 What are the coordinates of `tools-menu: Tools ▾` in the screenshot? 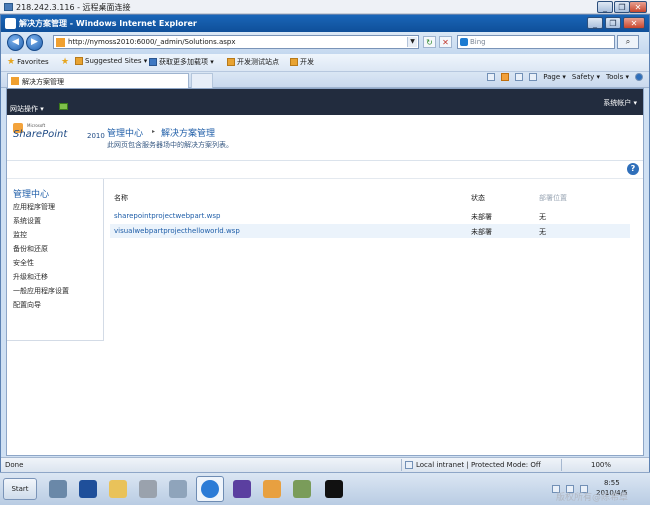 It's located at (617, 77).